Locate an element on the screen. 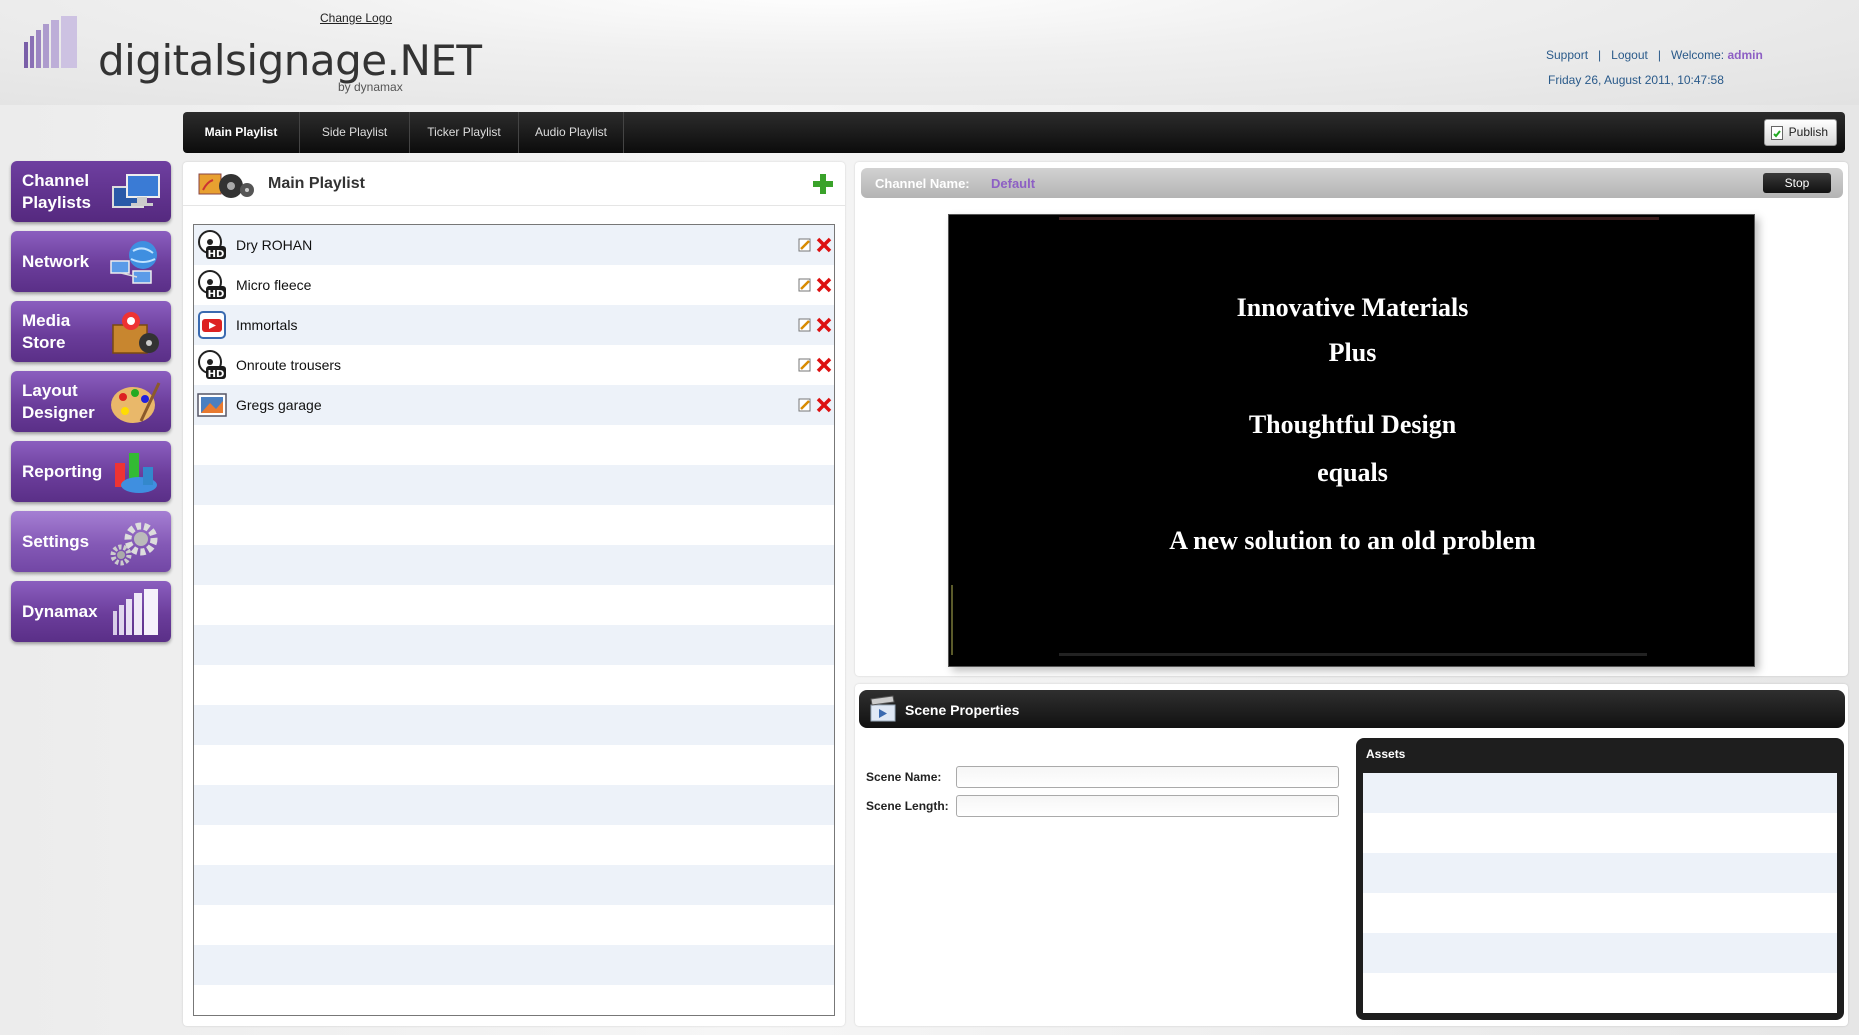  support-link: Support is located at coordinates (1567, 55).